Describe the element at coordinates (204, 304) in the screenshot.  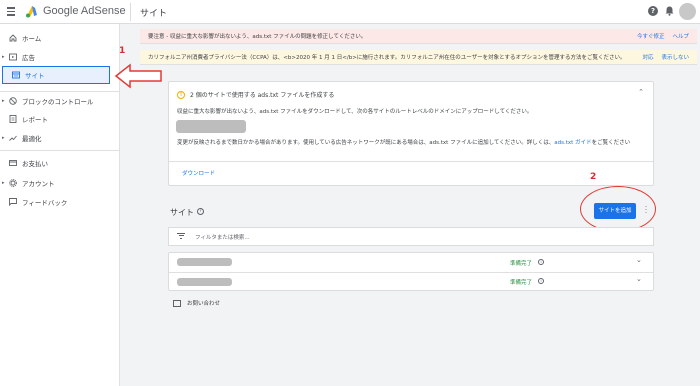
I see `contact-label: お問い合わせ` at that location.